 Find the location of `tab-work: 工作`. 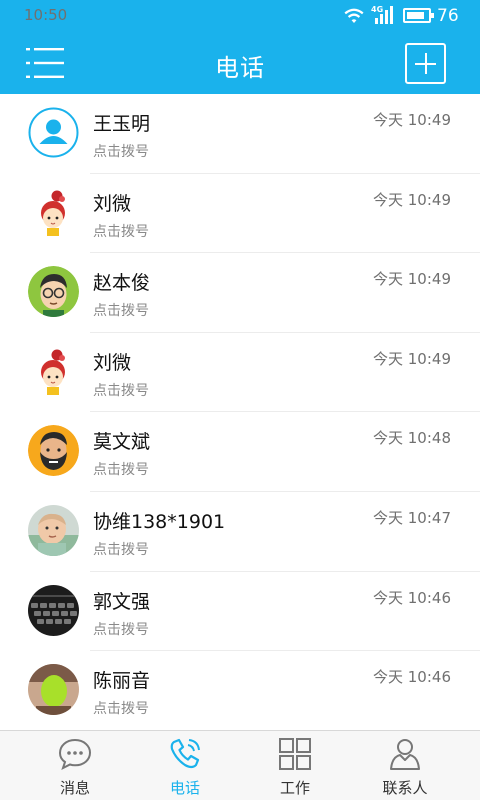

tab-work: 工作 is located at coordinates (295, 765).